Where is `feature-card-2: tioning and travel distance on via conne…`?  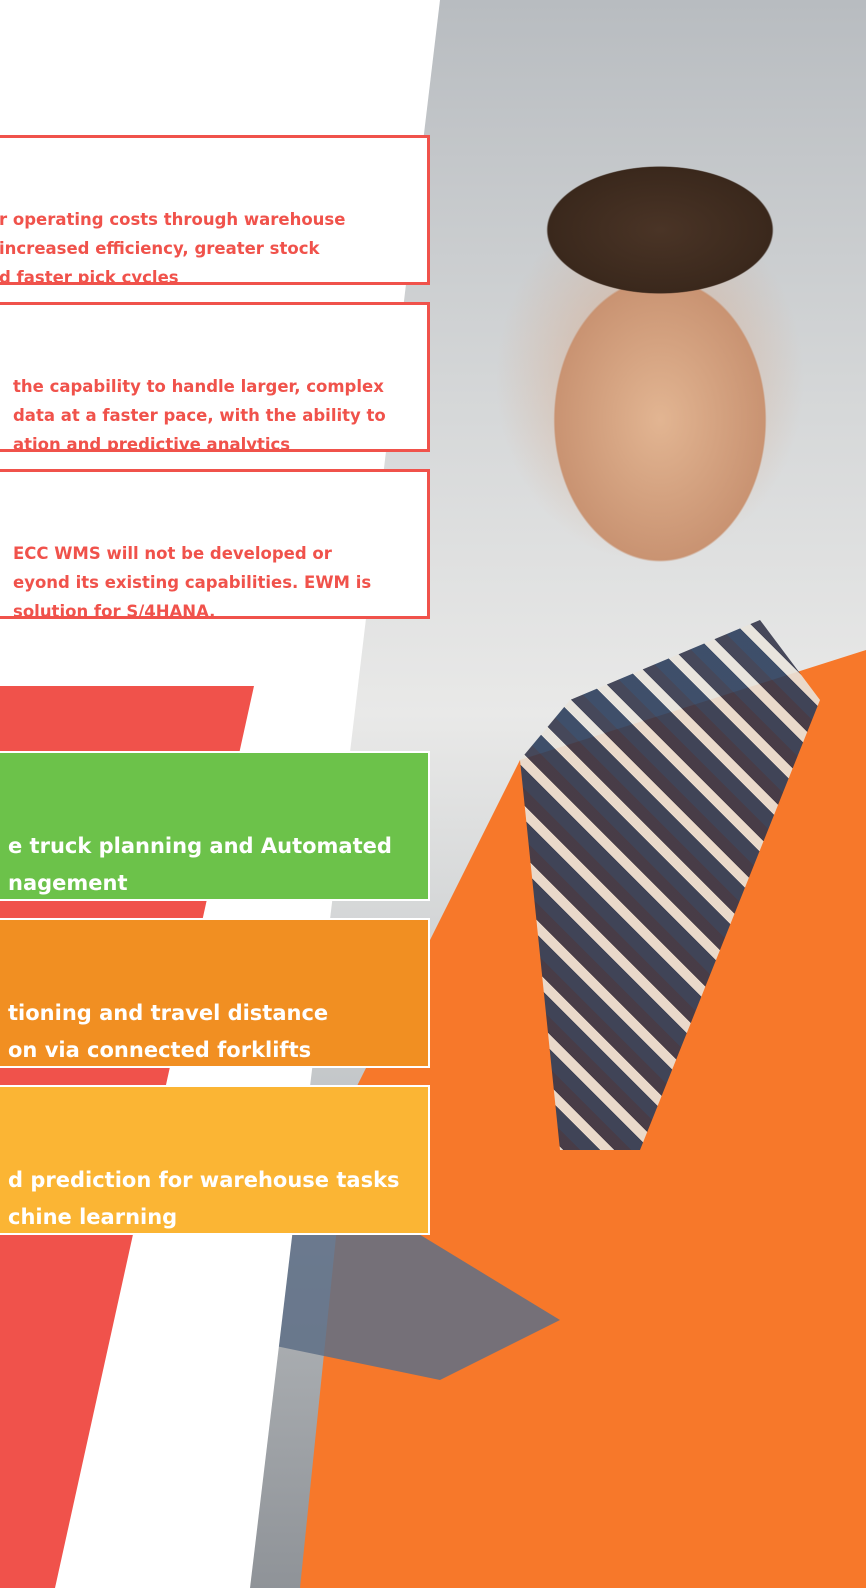 feature-card-2: tioning and travel distance on via conne… is located at coordinates (215, 993).